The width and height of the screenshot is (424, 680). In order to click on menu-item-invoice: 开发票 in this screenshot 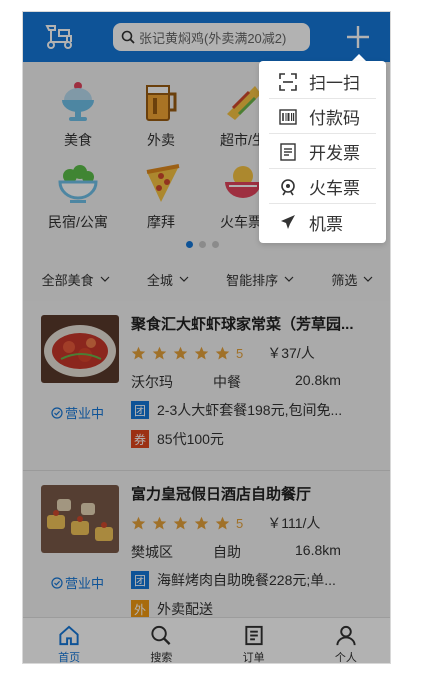, I will do `click(322, 152)`.